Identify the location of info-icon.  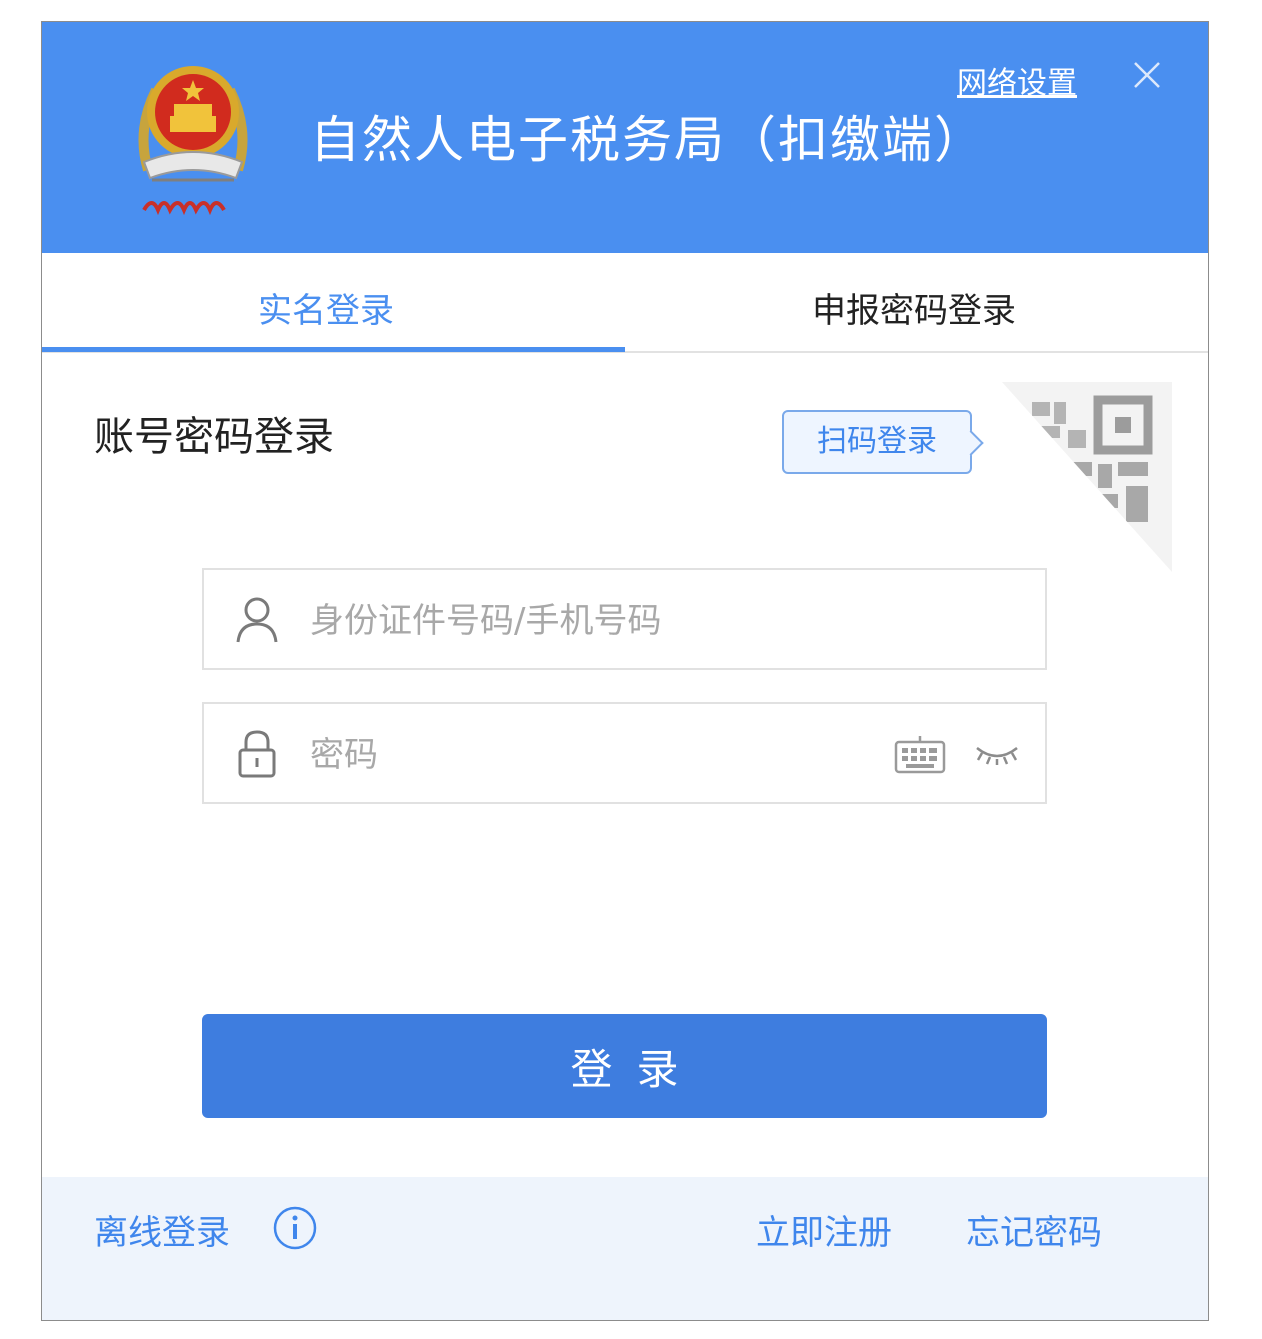
(295, 1228).